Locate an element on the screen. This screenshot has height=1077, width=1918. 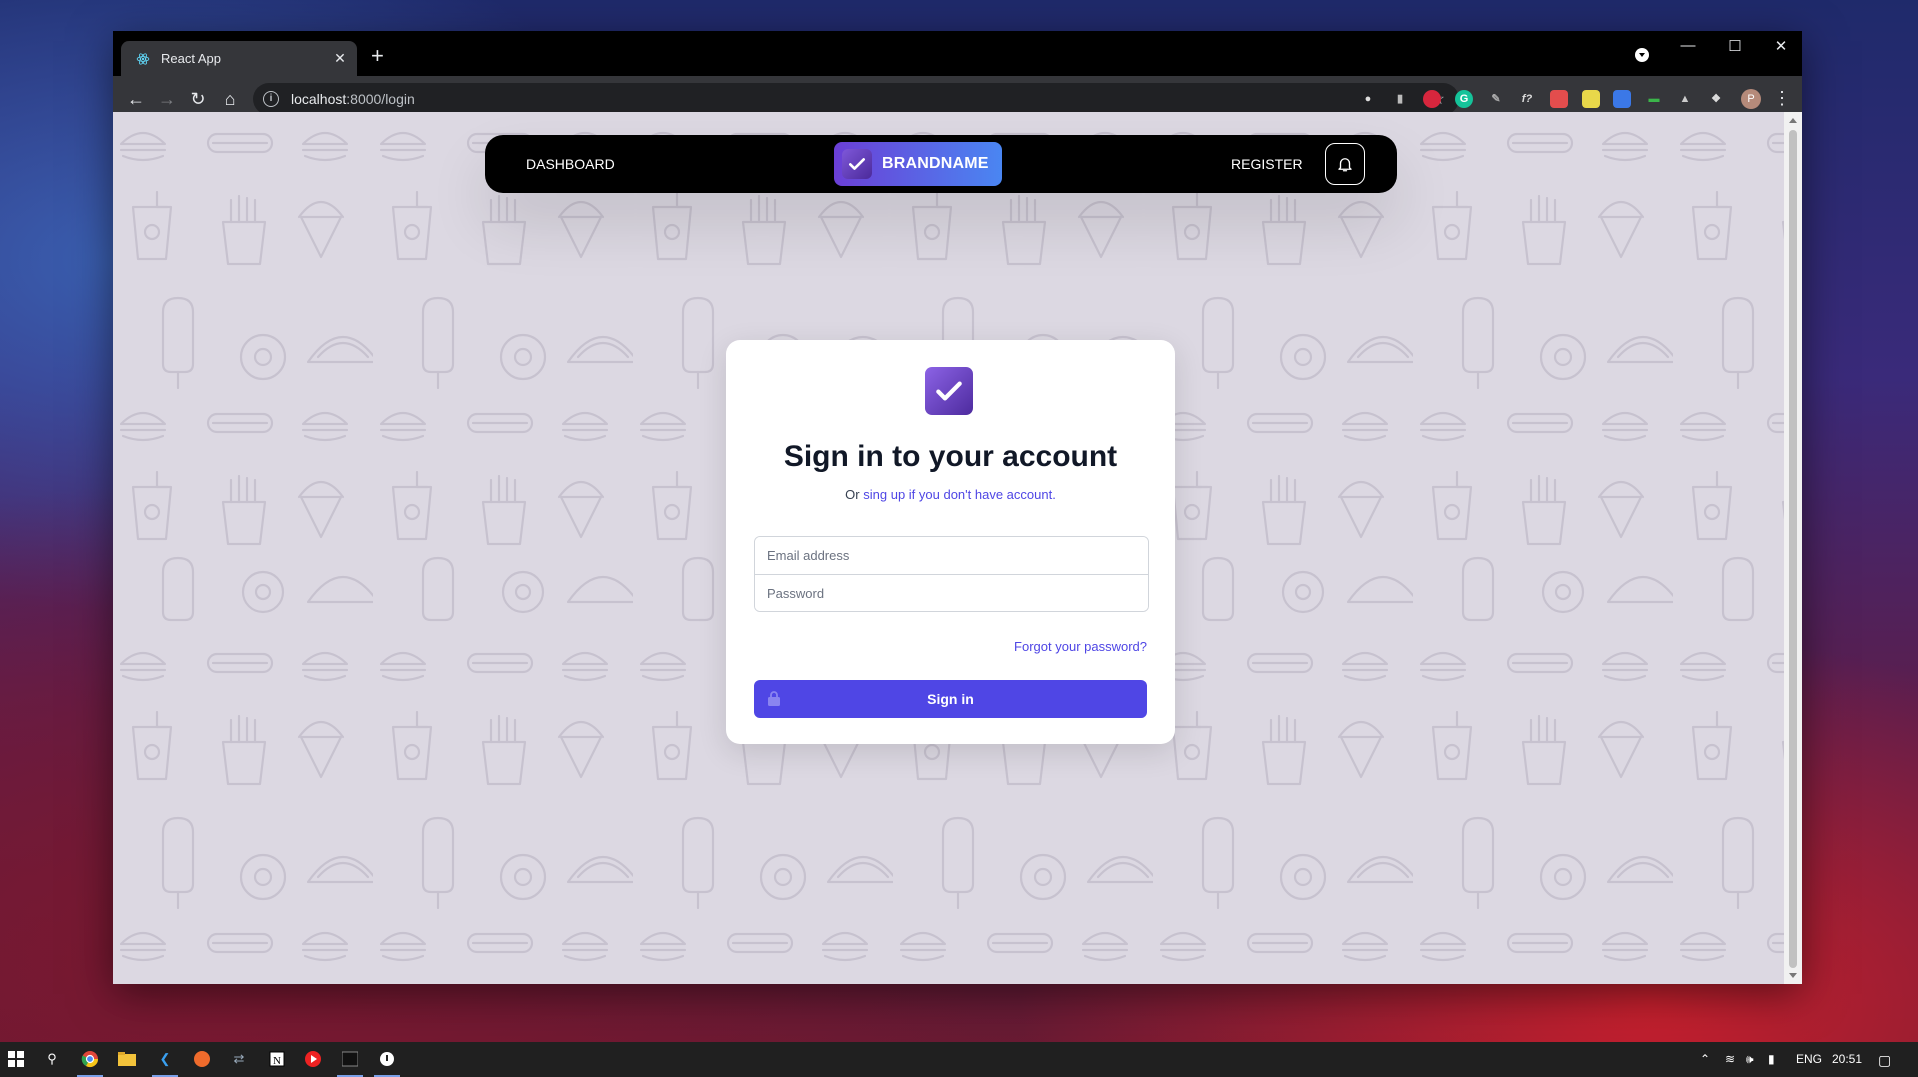
brand-button: BRANDNAME is located at coordinates (918, 164).